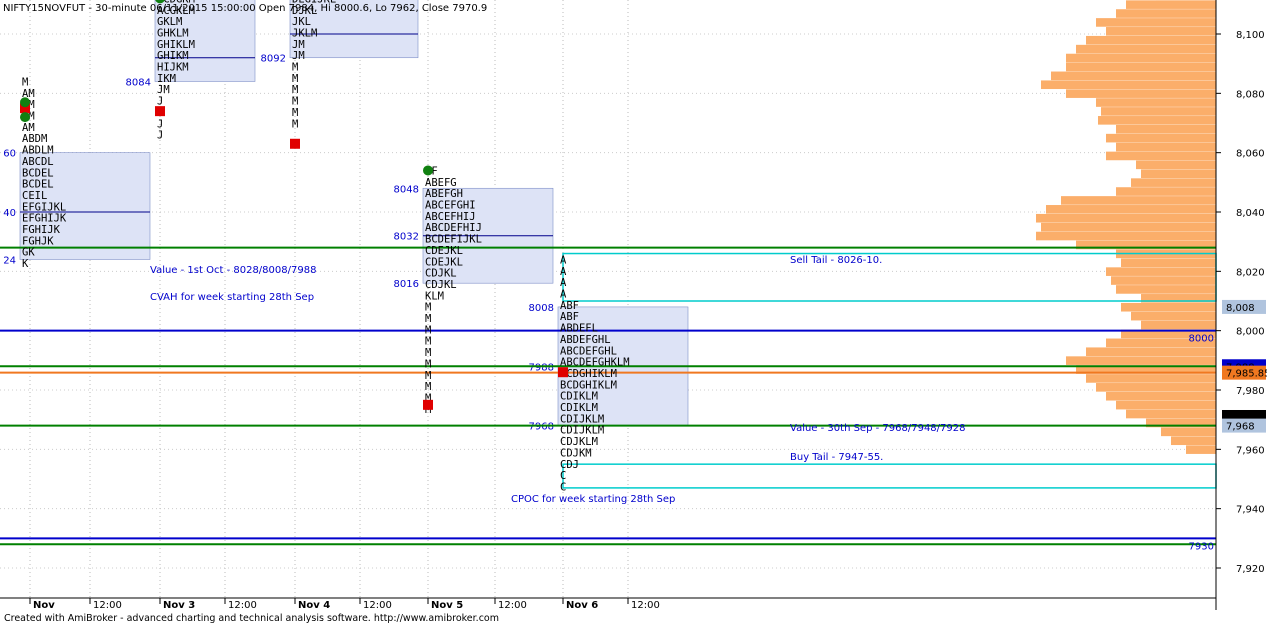 The height and width of the screenshot is (626, 1267). What do you see at coordinates (314, 605) in the screenshot?
I see `x-tick-label: Nov 4` at bounding box center [314, 605].